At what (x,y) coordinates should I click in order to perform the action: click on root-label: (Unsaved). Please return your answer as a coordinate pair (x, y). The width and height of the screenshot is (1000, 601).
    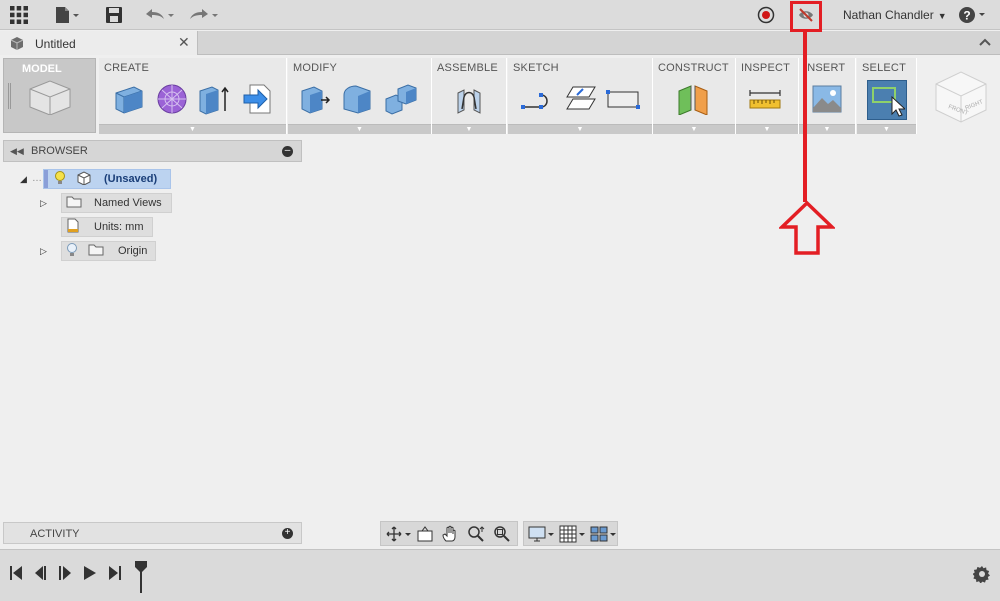
    Looking at the image, I should click on (131, 179).